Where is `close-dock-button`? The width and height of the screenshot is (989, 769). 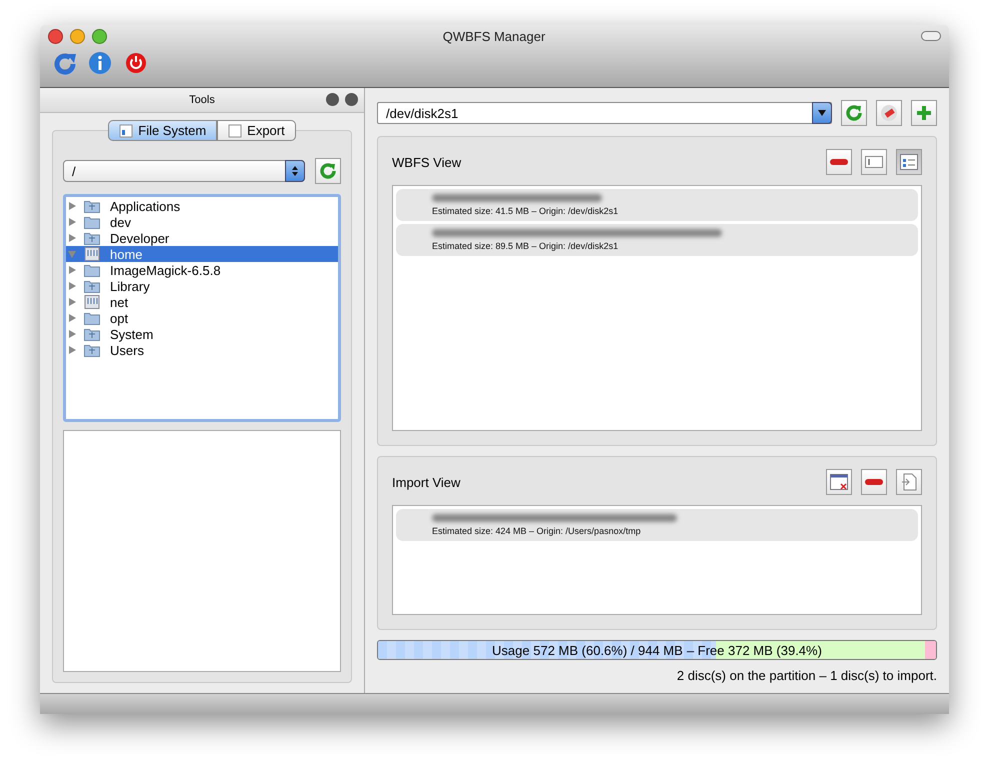 close-dock-button is located at coordinates (351, 99).